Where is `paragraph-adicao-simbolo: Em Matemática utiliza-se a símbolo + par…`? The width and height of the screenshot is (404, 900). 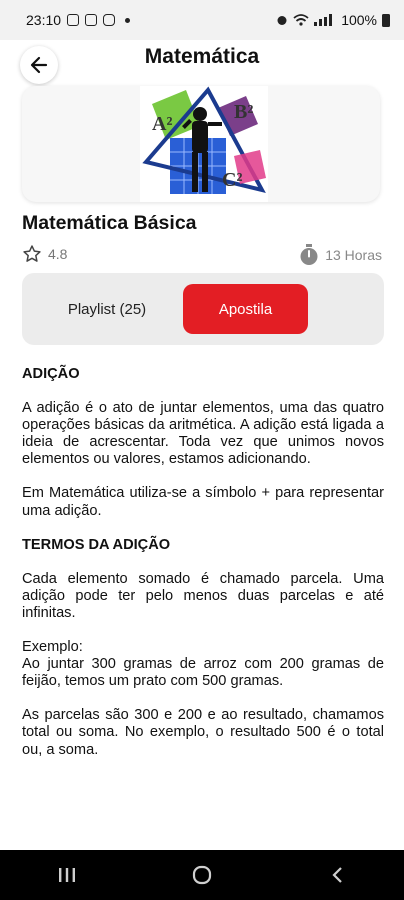
paragraph-adicao-simbolo: Em Matemática utiliza-se a símbolo + par… is located at coordinates (203, 502).